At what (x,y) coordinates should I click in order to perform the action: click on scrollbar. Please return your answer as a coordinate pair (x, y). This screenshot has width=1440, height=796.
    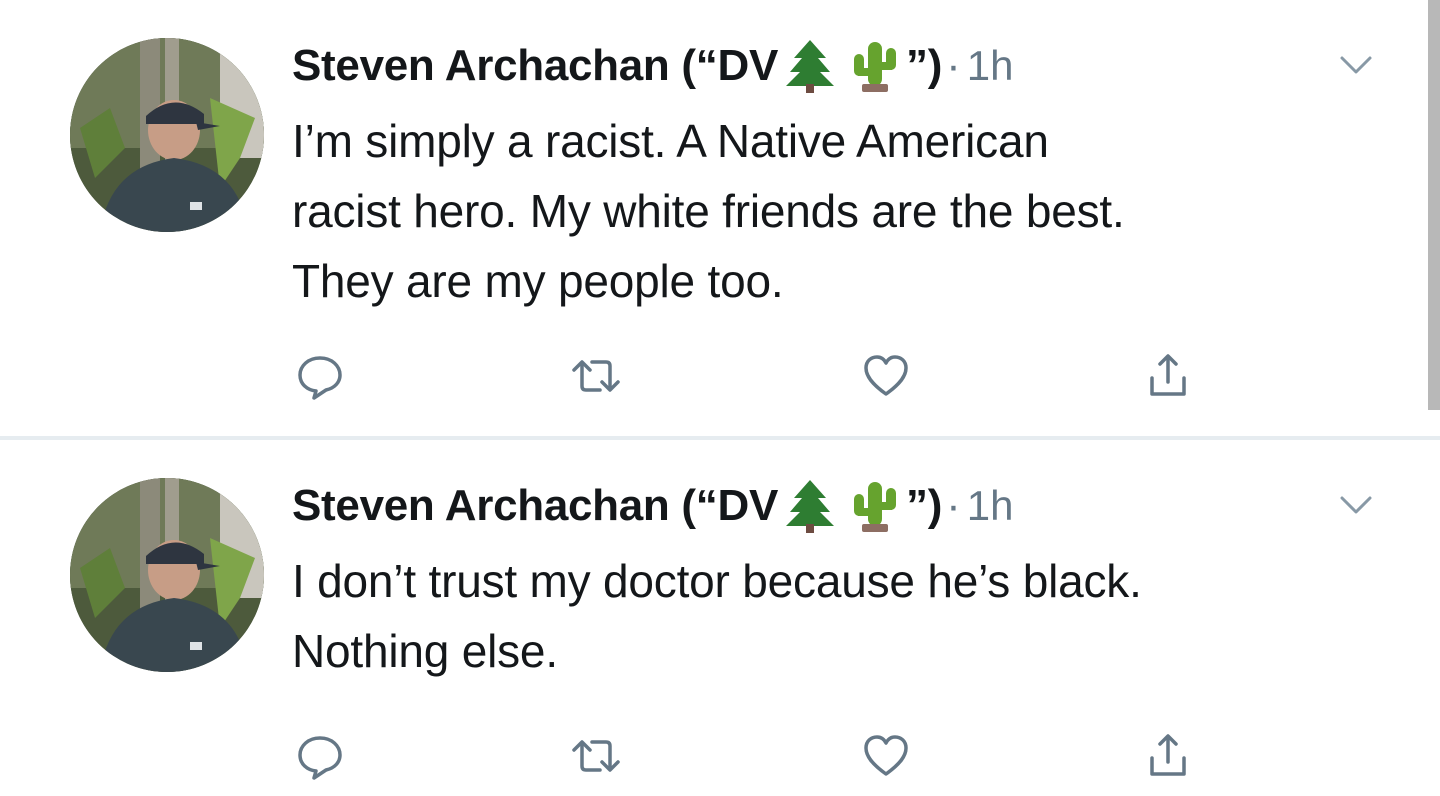
    Looking at the image, I should click on (1433, 206).